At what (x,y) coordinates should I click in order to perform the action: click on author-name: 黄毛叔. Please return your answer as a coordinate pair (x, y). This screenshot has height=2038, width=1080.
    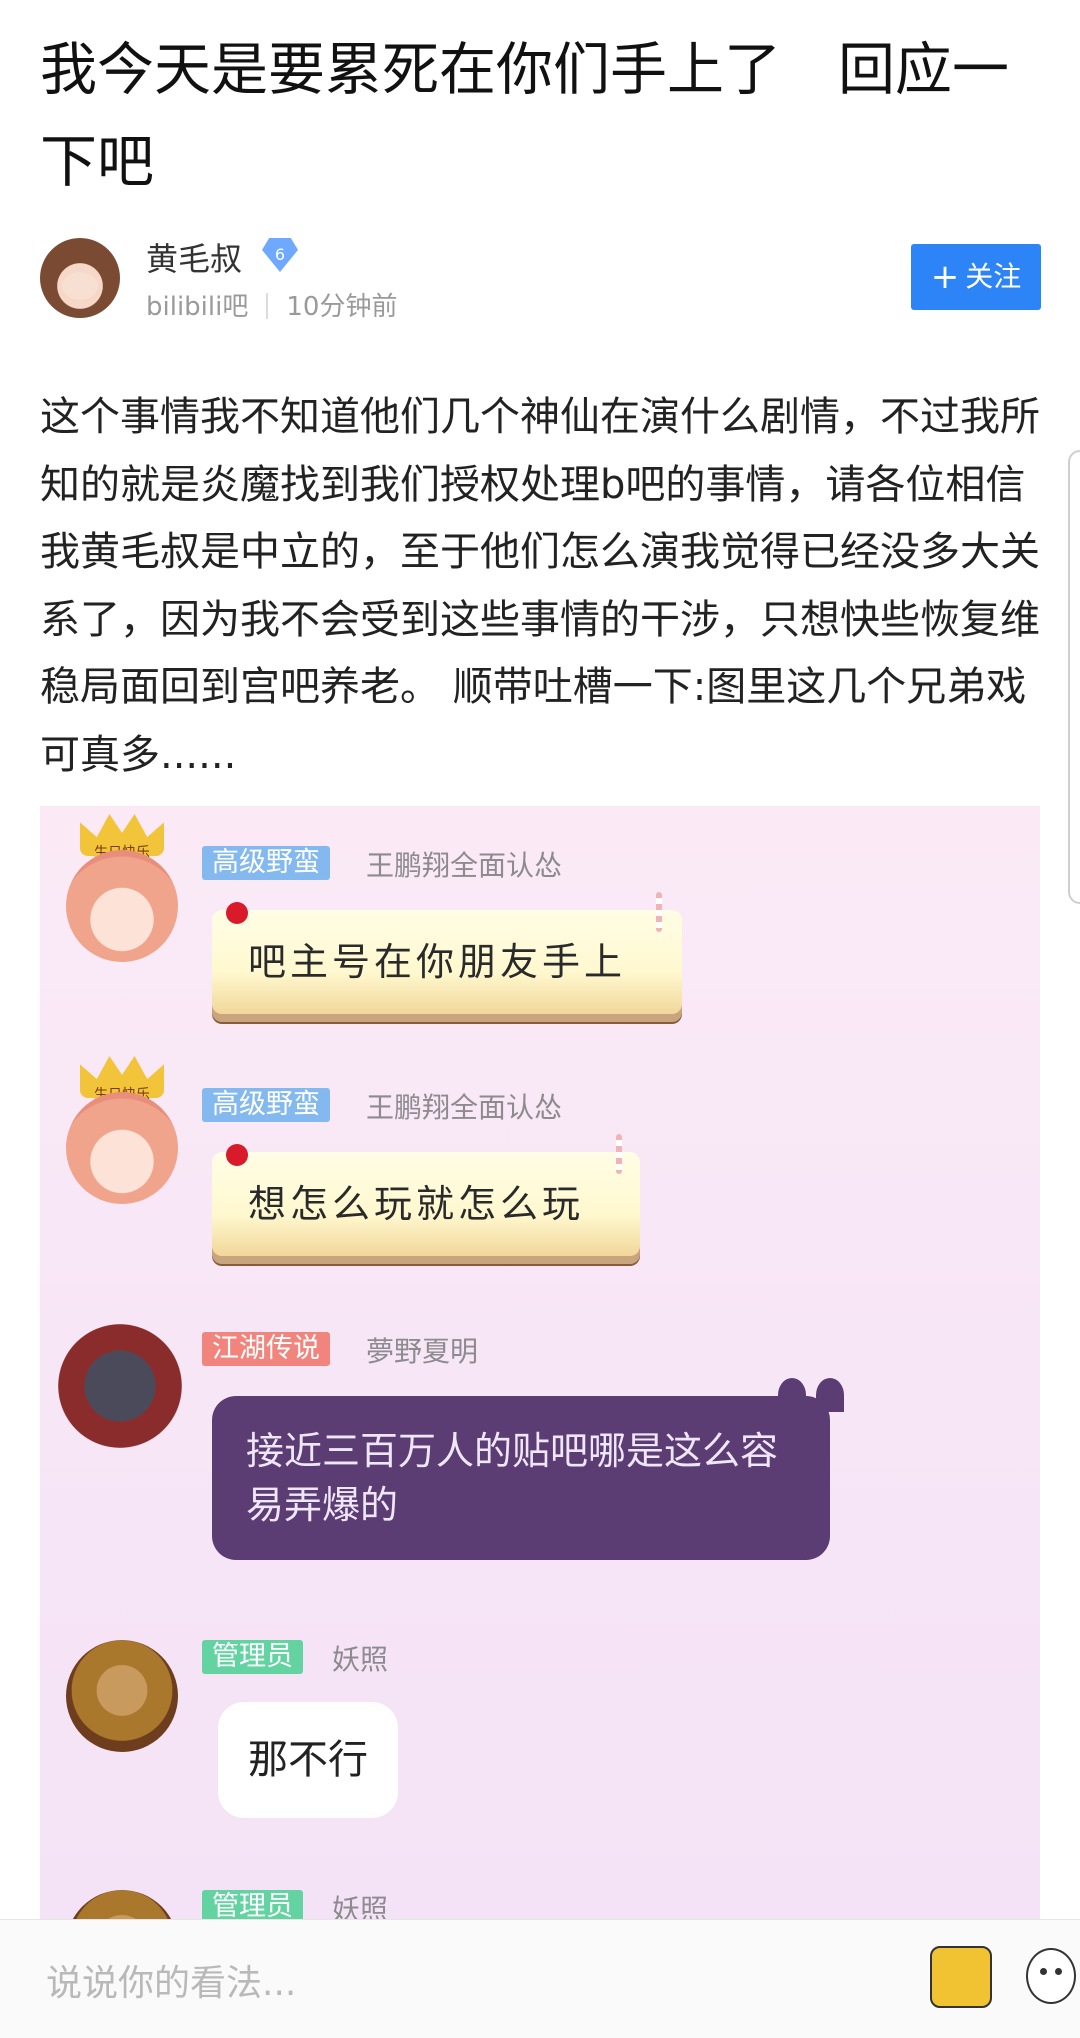
    Looking at the image, I should click on (194, 257).